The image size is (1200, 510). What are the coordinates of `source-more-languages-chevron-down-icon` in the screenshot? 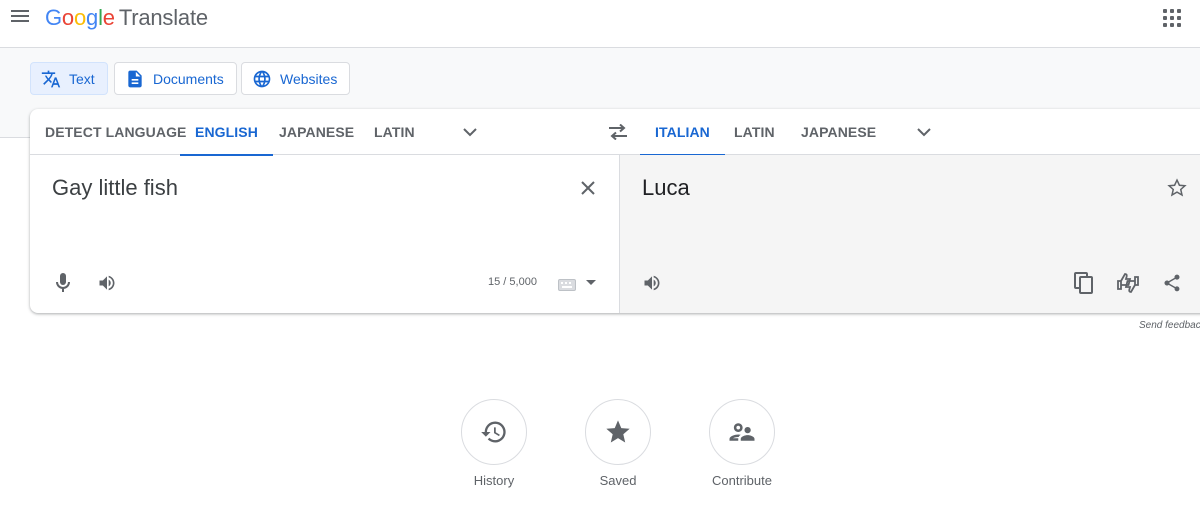 It's located at (470, 132).